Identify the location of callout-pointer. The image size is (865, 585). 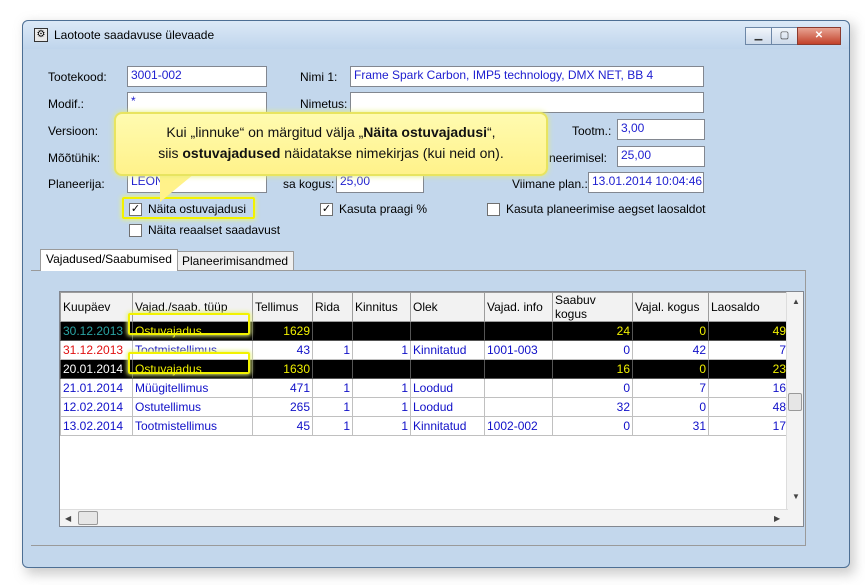
(177, 188).